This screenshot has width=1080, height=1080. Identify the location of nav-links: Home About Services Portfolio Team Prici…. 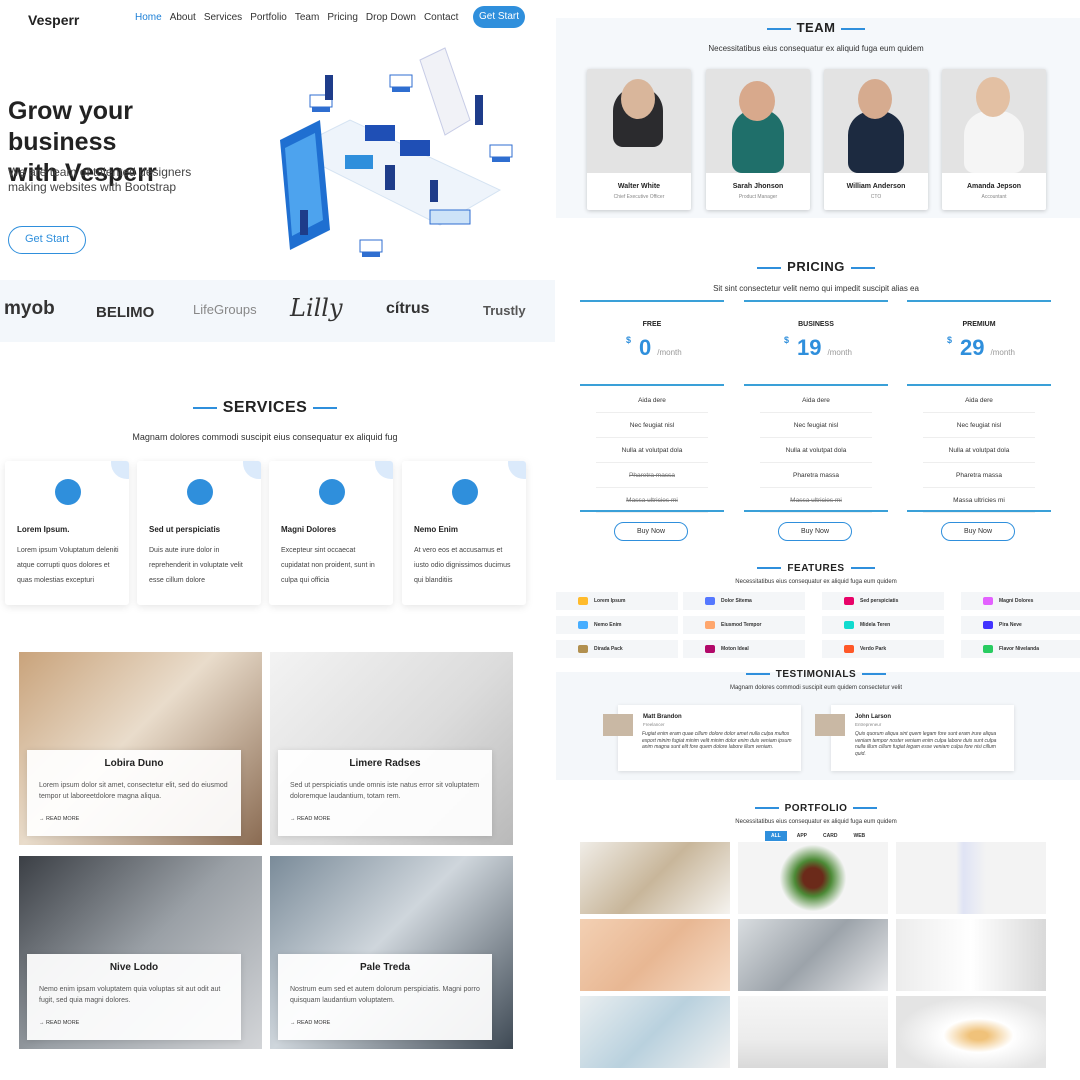
(296, 17).